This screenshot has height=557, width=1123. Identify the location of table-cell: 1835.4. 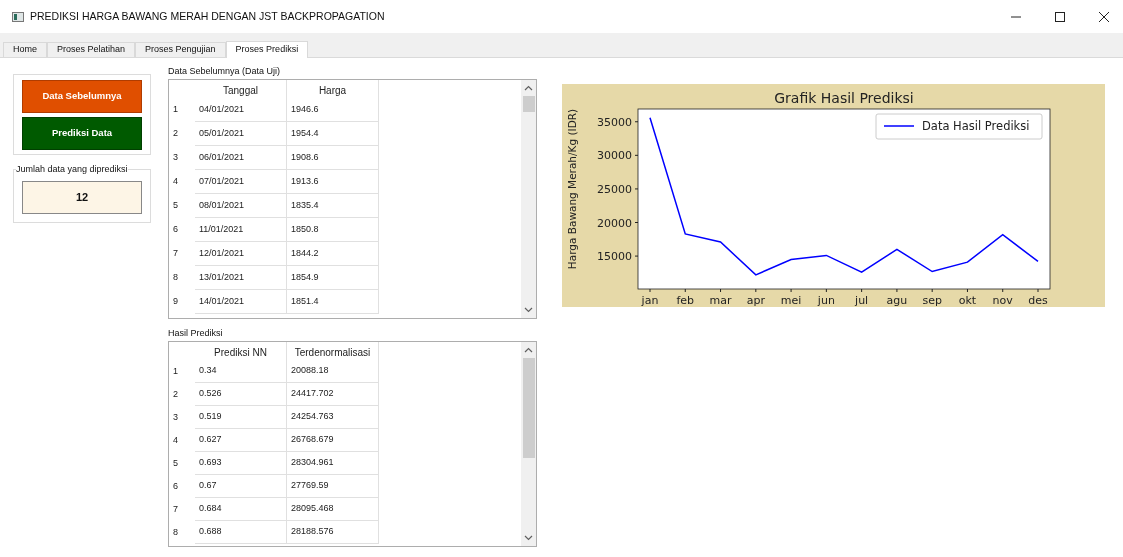
(333, 206).